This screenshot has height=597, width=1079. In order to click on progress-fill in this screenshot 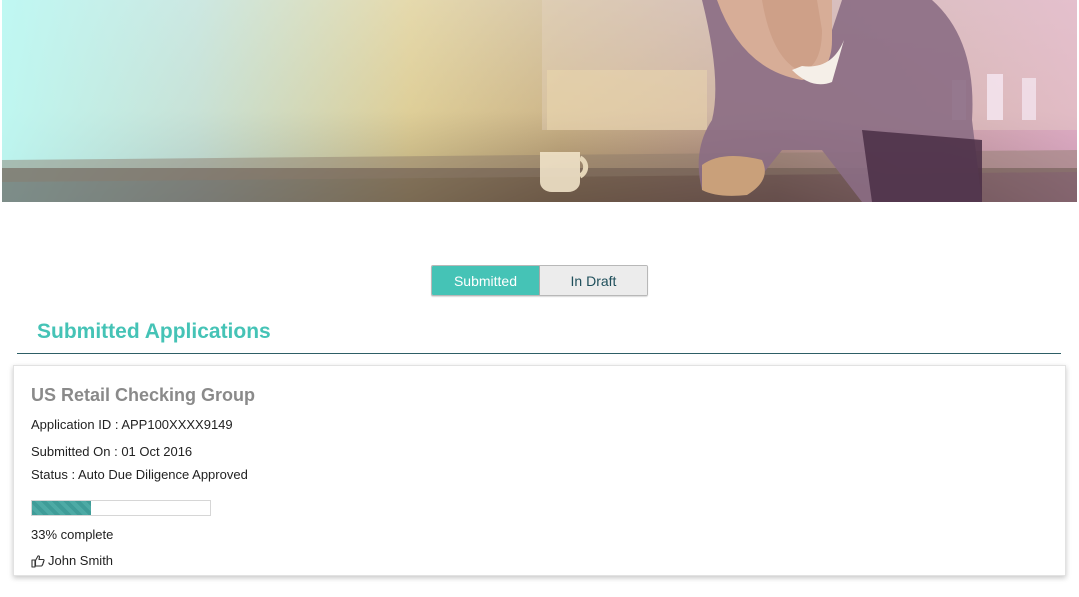, I will do `click(61, 508)`.